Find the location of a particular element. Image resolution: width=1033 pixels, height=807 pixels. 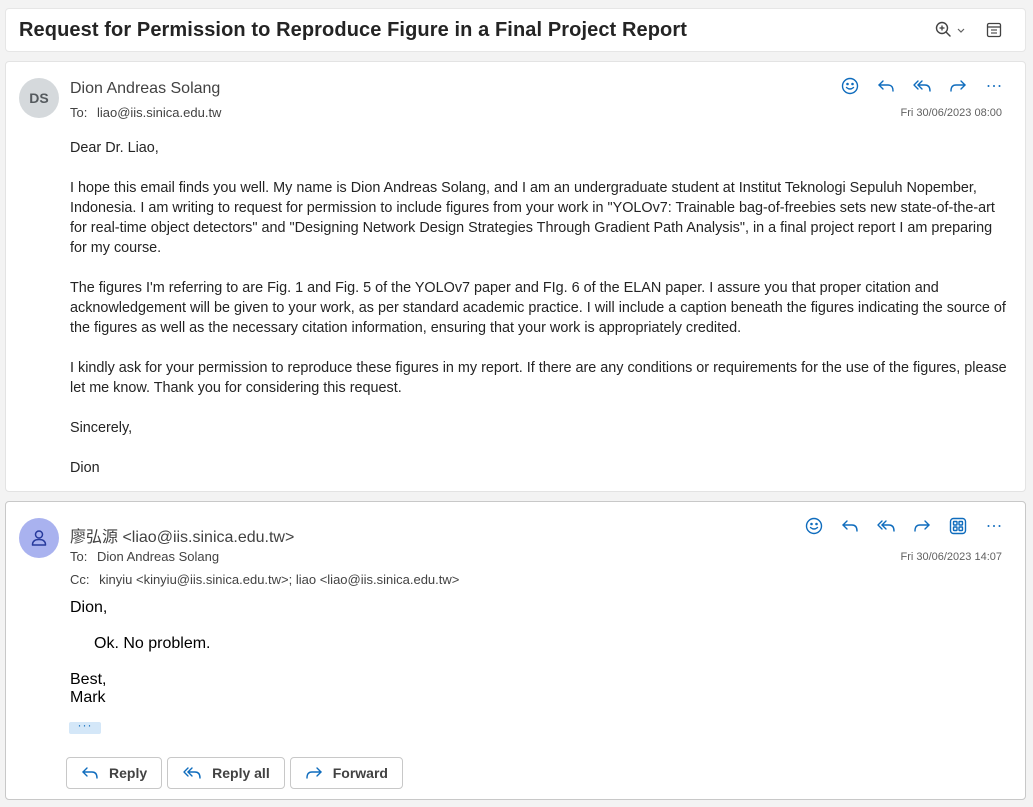

forward-button: Forward is located at coordinates (346, 773).